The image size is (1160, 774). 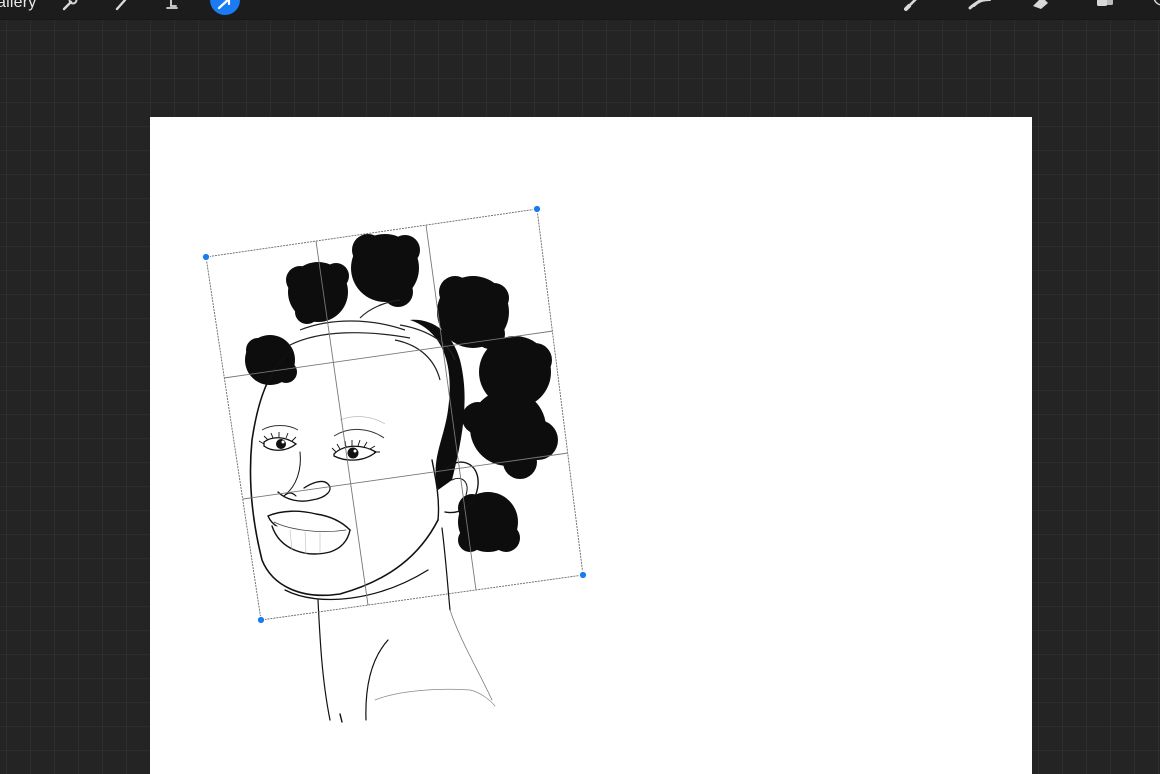 I want to click on hair-buns, so click(x=401, y=393).